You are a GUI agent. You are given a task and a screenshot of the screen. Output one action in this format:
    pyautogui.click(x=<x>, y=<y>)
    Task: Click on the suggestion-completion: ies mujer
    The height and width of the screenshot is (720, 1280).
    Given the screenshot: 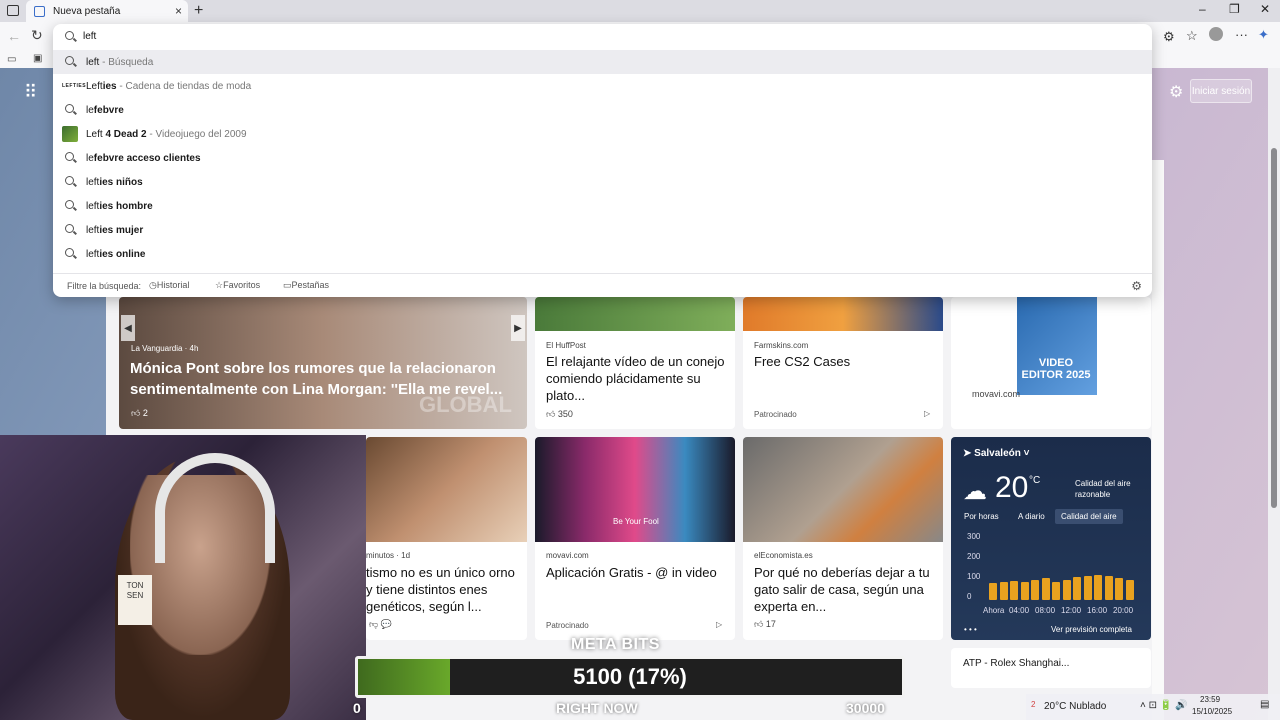 What is the action you would take?
    pyautogui.click(x=121, y=230)
    